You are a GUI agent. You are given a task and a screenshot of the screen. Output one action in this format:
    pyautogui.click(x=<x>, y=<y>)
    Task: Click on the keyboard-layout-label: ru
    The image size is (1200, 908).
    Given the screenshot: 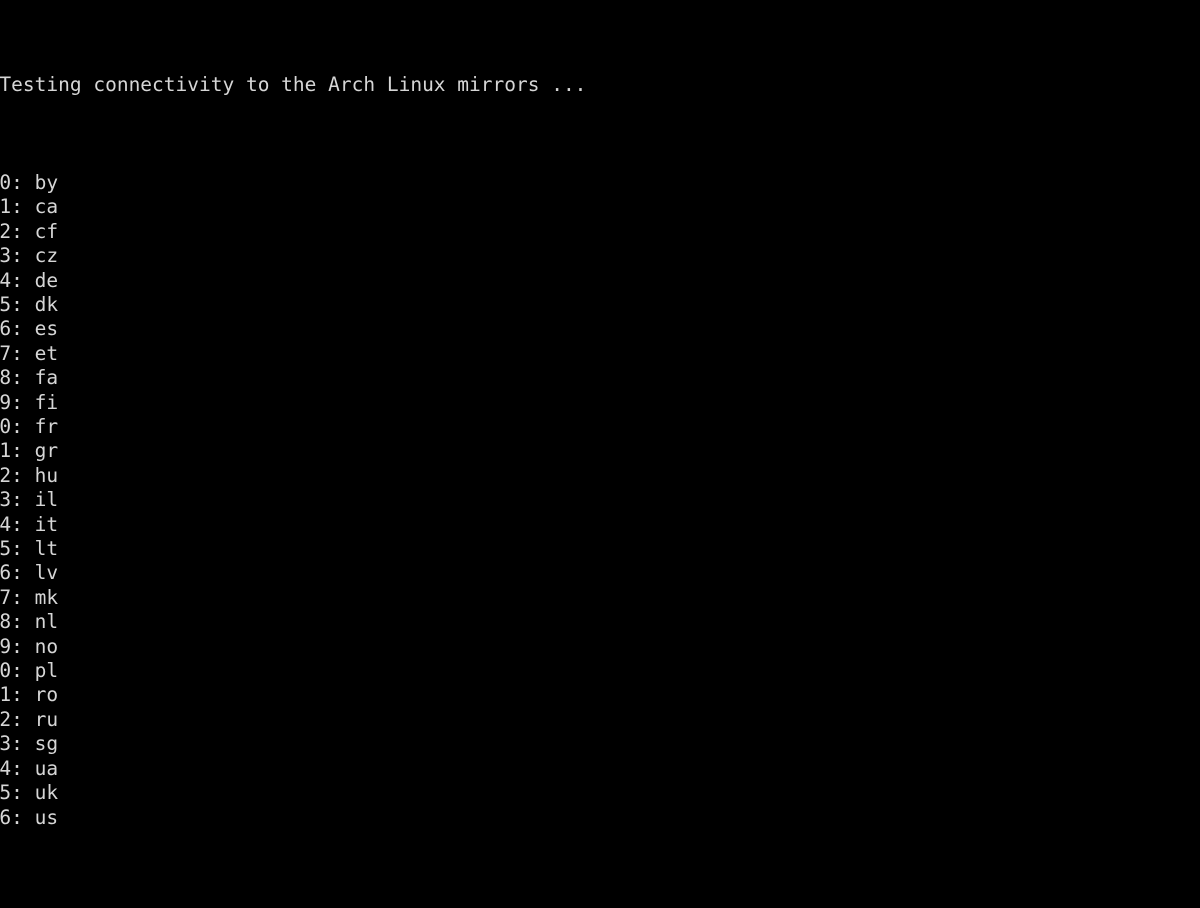 What is the action you would take?
    pyautogui.click(x=46, y=719)
    